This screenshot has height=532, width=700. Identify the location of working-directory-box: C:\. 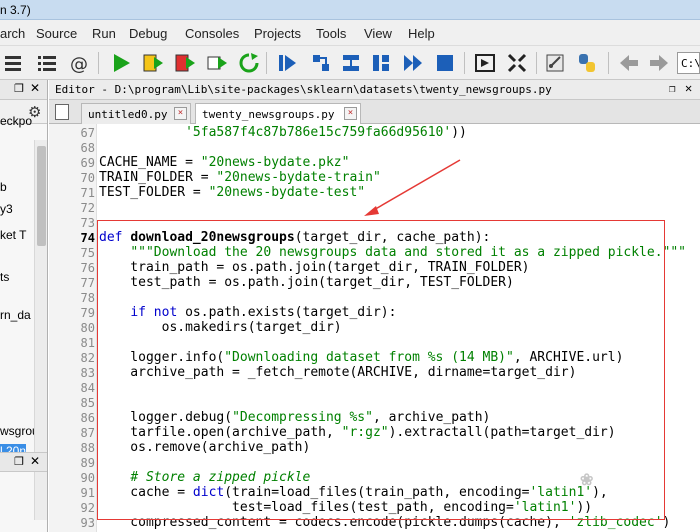
(688, 63).